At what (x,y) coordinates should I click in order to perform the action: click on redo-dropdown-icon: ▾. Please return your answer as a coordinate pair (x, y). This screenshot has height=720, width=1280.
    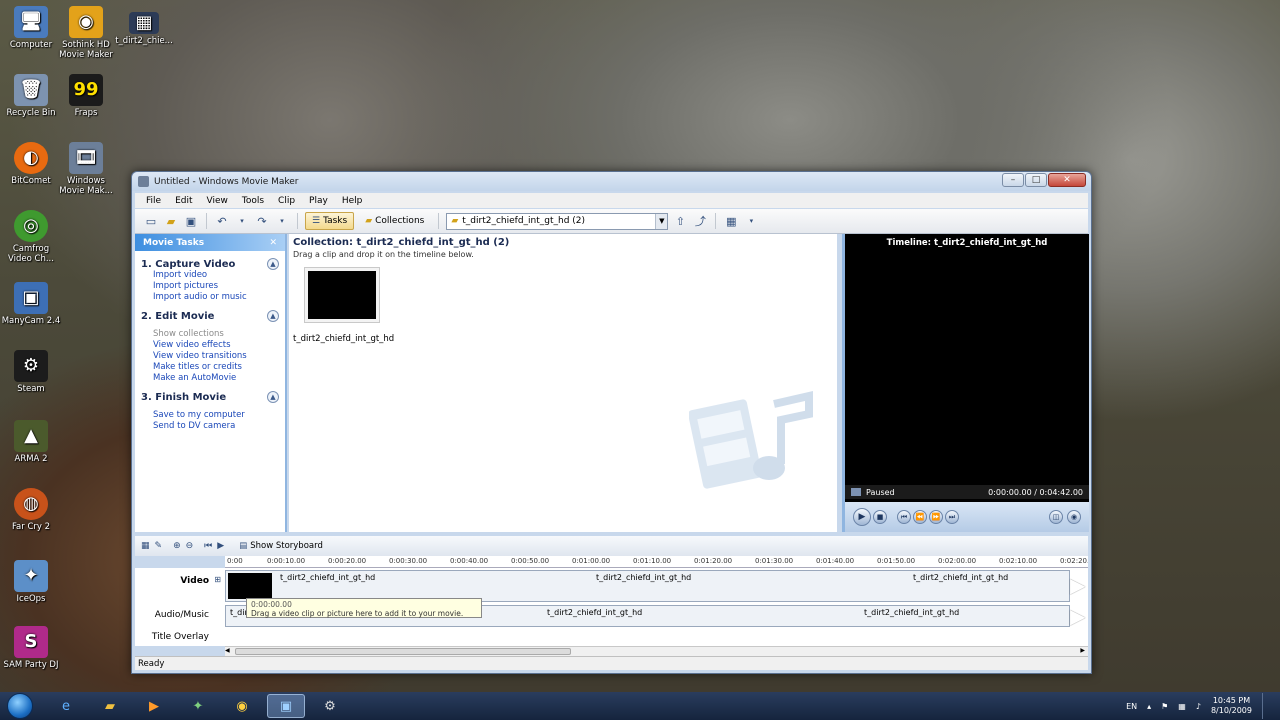
    Looking at the image, I should click on (282, 221).